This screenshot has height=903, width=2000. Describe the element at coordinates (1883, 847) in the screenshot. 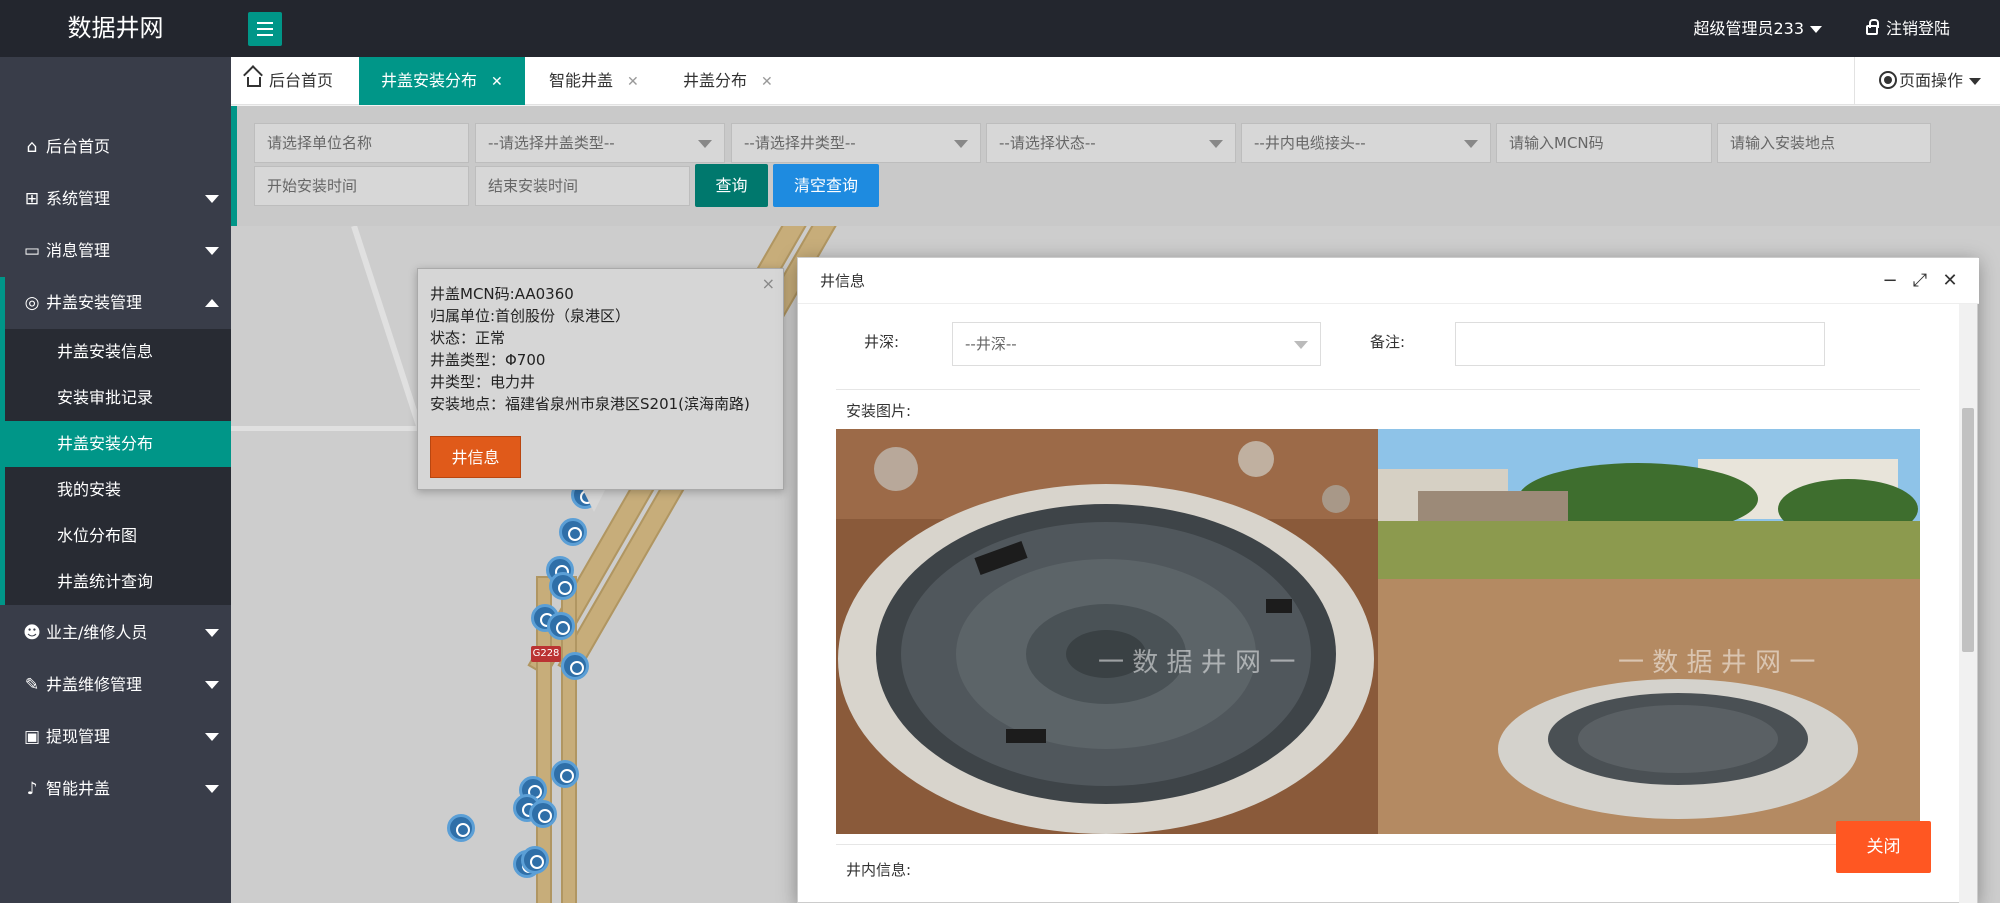

I see `close-dialog-button: 关闭` at that location.